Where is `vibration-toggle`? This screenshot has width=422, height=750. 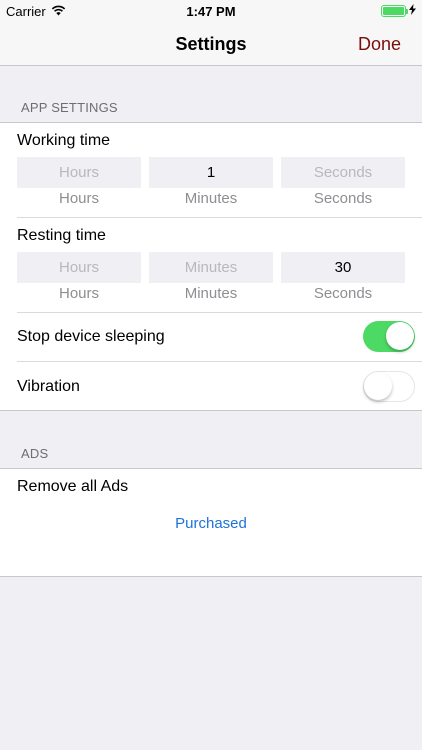
vibration-toggle is located at coordinates (389, 386).